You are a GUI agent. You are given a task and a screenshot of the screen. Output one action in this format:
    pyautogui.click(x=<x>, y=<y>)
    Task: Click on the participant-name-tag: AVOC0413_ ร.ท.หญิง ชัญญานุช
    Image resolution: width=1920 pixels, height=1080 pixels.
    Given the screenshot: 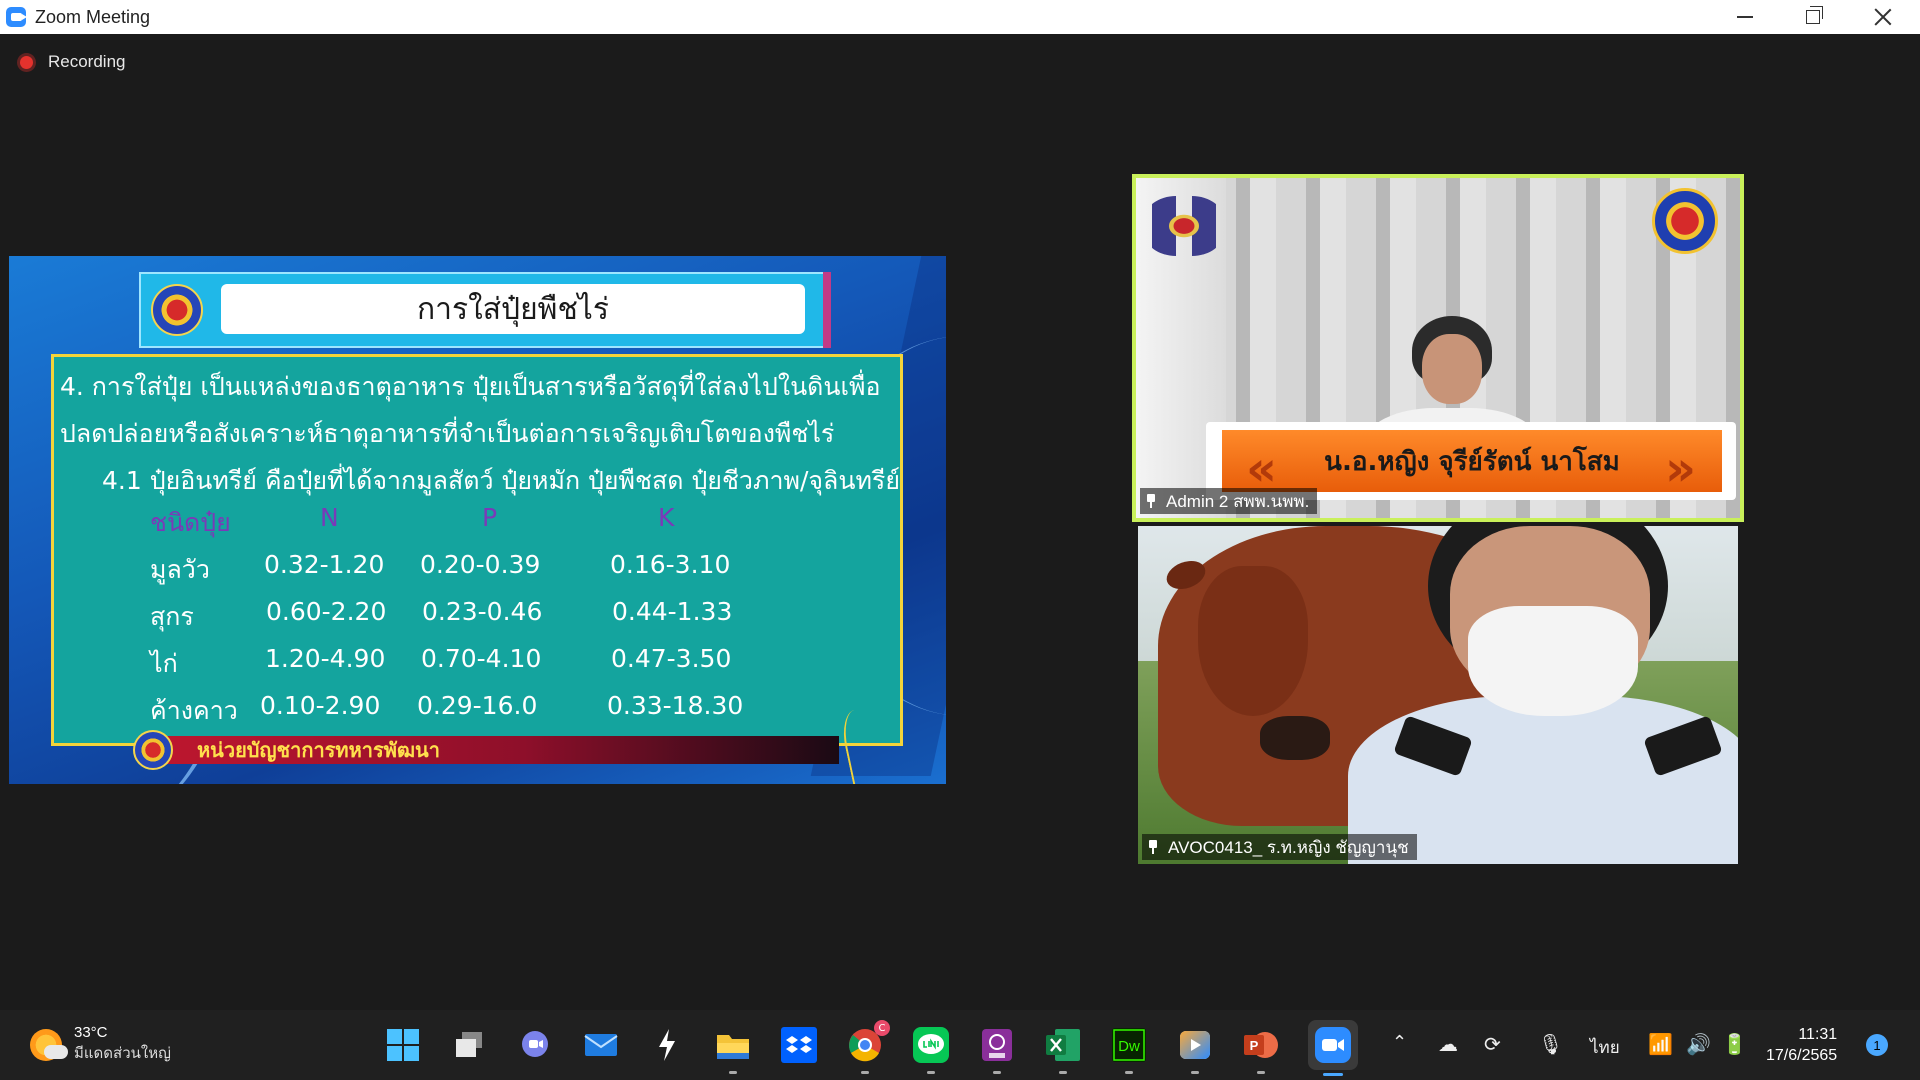 What is the action you would take?
    pyautogui.click(x=1279, y=847)
    